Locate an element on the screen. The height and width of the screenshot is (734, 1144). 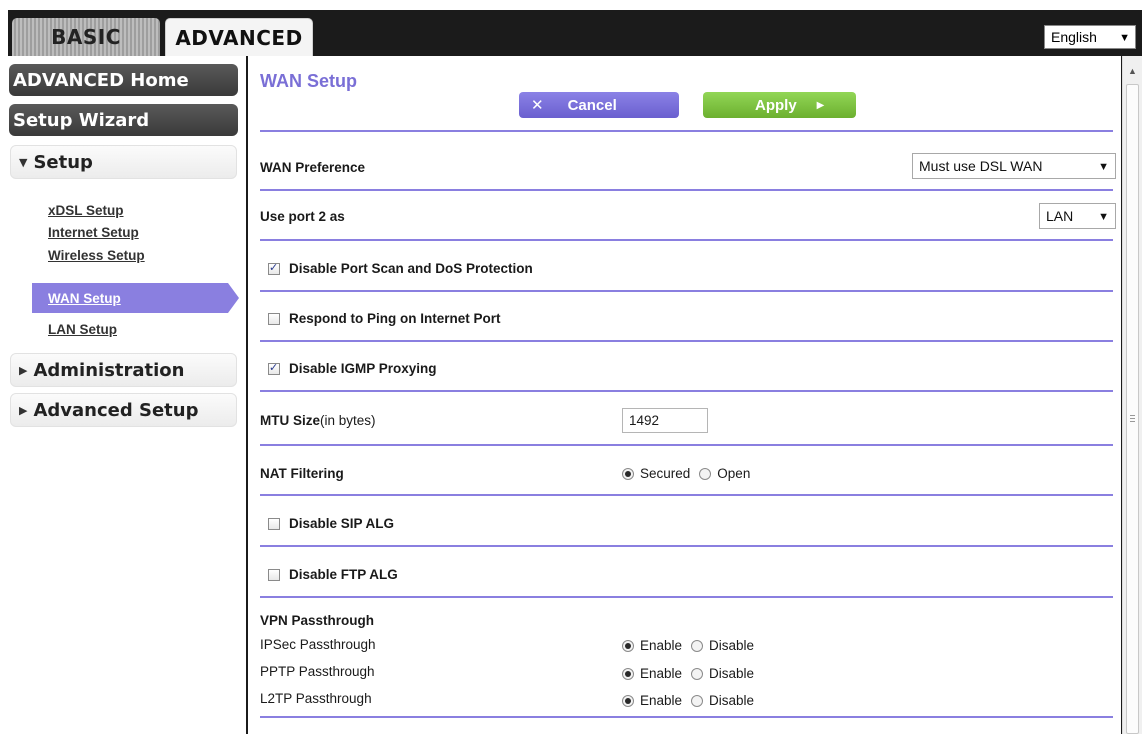
port2-value: LAN is located at coordinates (1060, 216).